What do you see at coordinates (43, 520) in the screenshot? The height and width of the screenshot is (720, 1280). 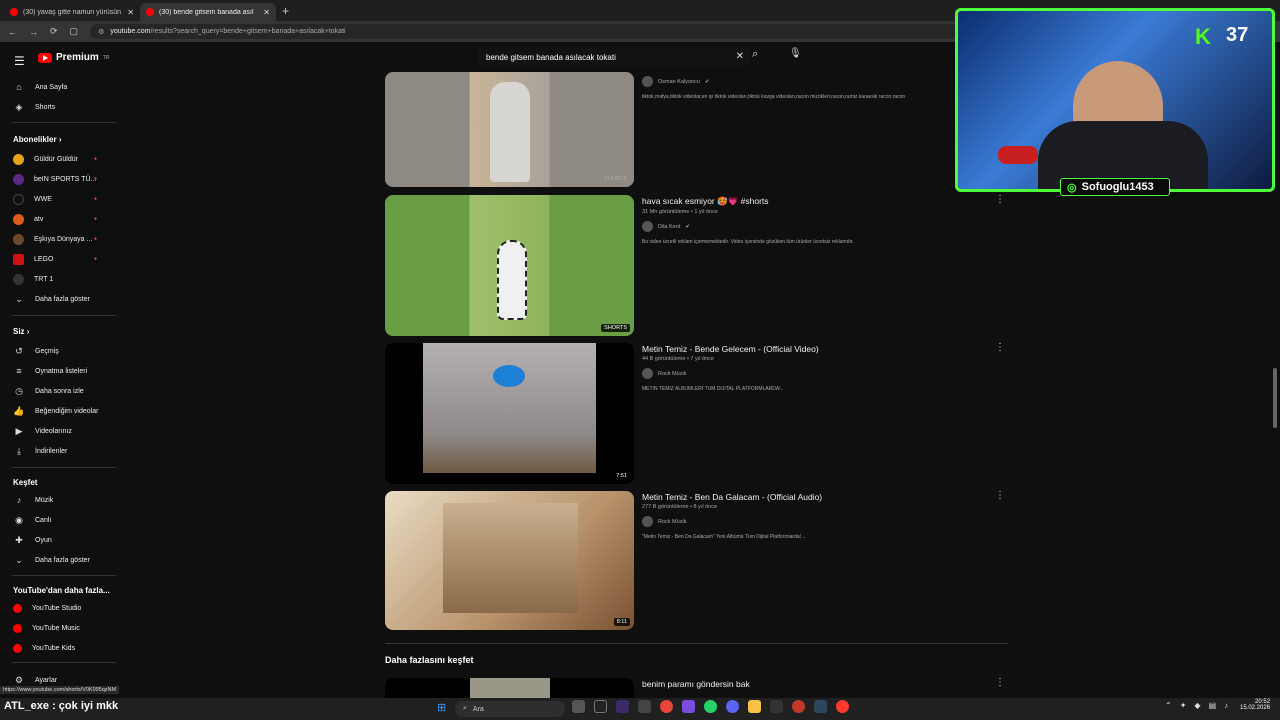 I see `sidebar-item-label: Canlı` at bounding box center [43, 520].